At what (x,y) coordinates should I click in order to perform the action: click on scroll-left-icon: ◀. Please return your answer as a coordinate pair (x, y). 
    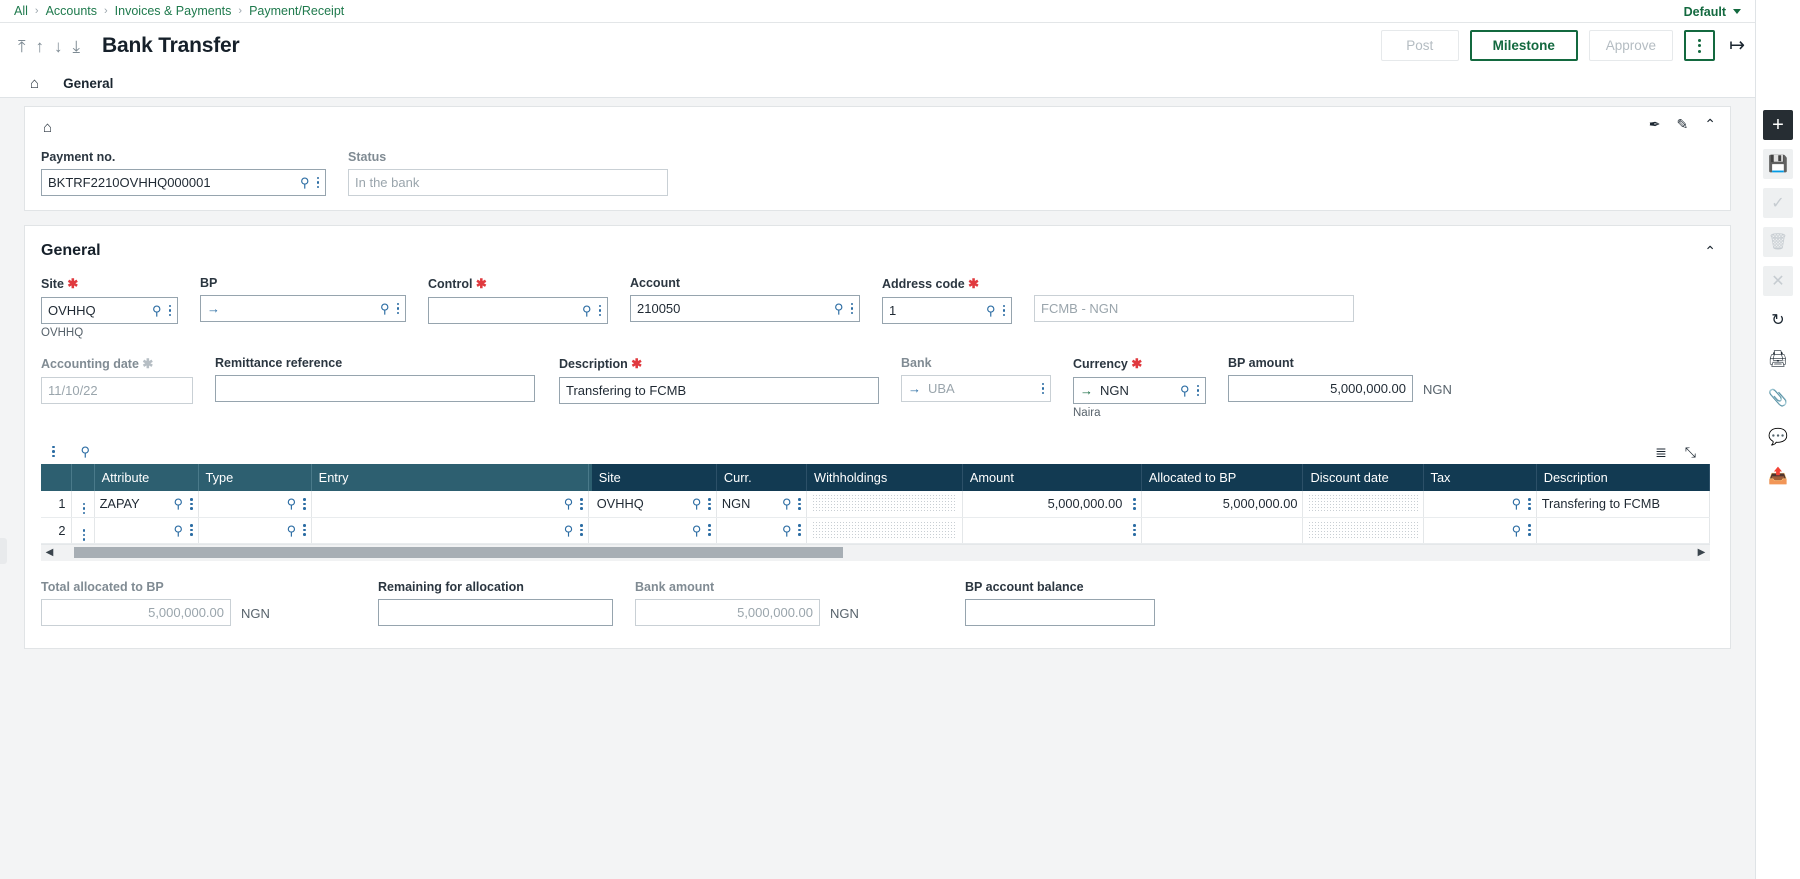
    Looking at the image, I should click on (49, 552).